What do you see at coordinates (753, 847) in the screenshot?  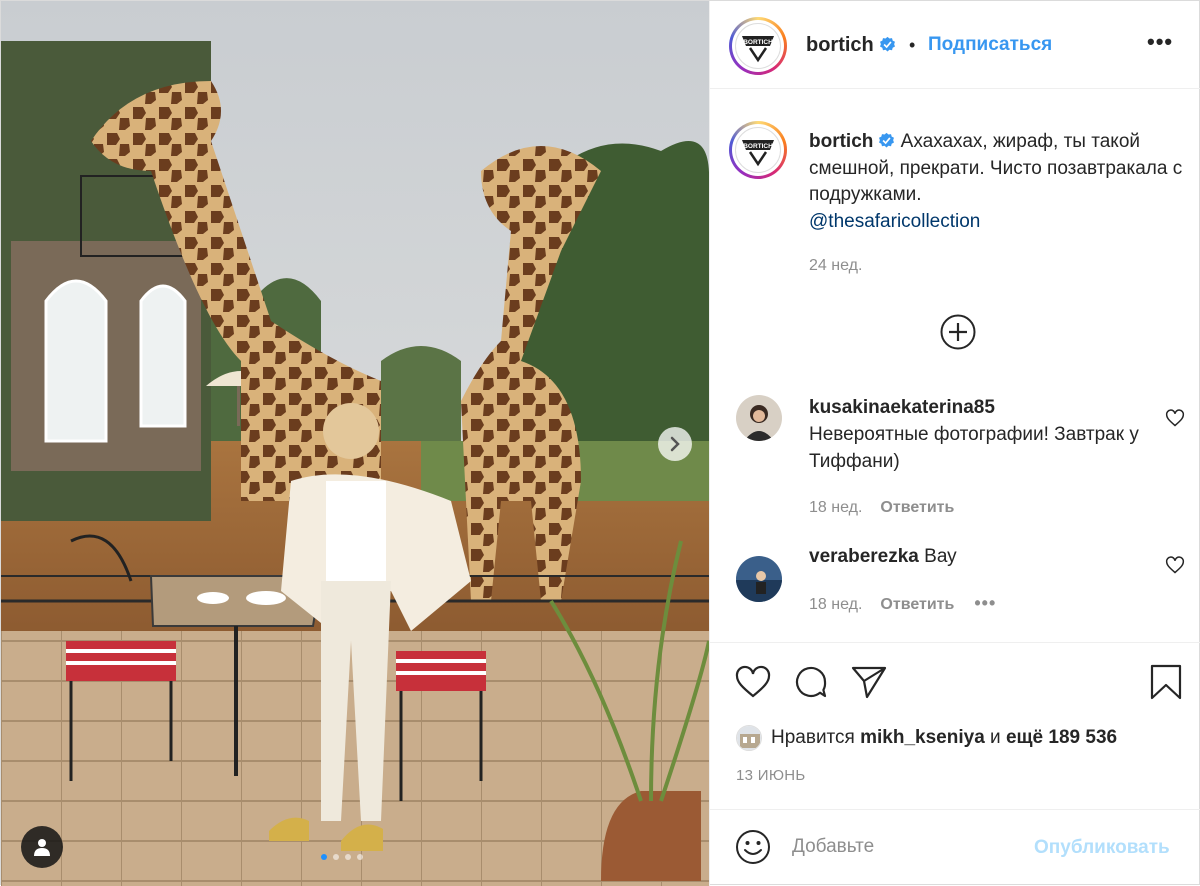 I see `emoji-icon` at bounding box center [753, 847].